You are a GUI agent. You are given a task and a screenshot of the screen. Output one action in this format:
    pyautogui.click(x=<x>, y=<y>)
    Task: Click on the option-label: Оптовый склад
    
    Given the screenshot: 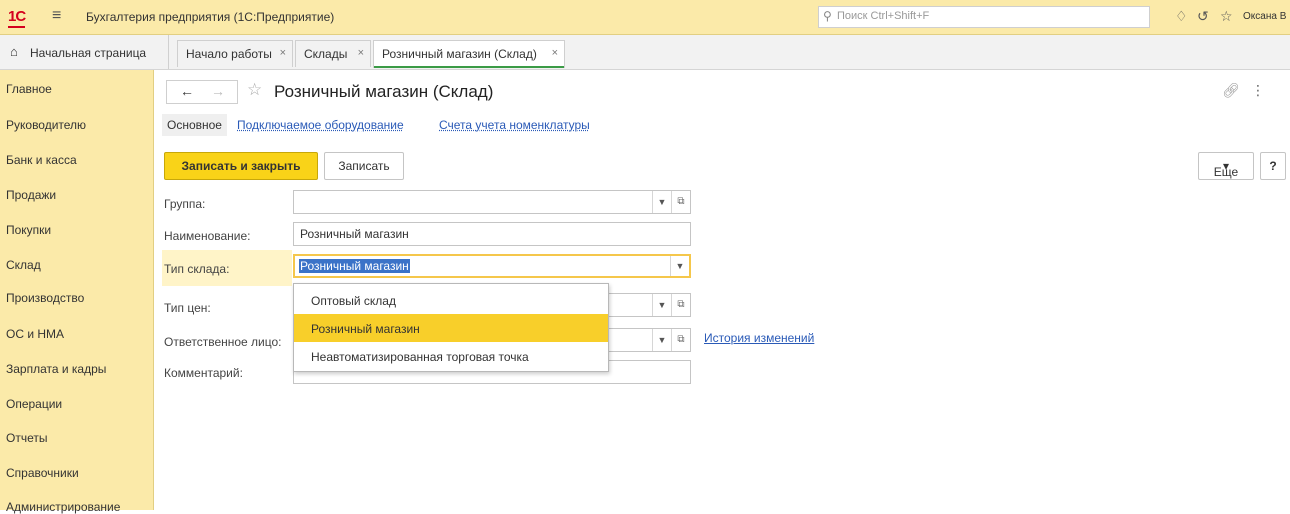 What is the action you would take?
    pyautogui.click(x=353, y=301)
    